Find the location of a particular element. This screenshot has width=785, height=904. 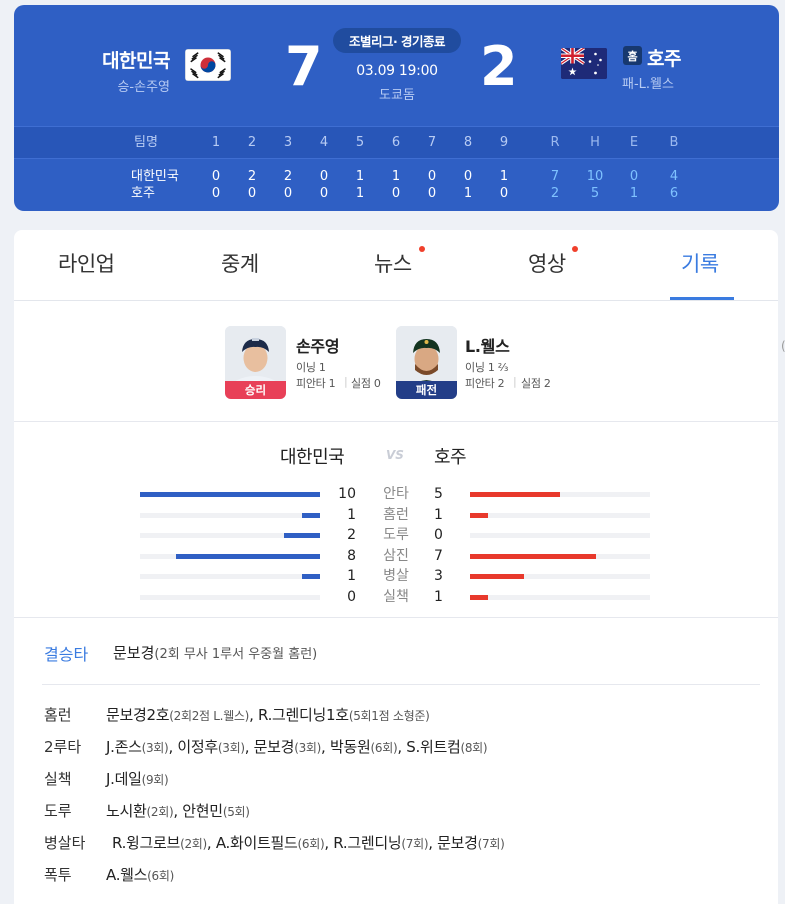

inning-header: 1 is located at coordinates (216, 142).